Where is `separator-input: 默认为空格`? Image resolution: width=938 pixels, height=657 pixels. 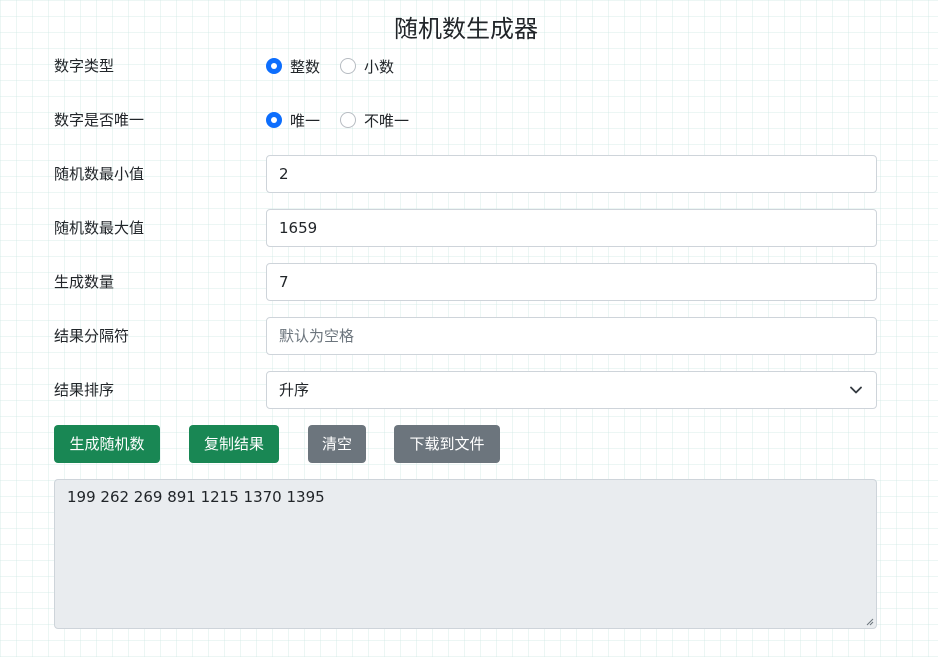 separator-input: 默认为空格 is located at coordinates (571, 336).